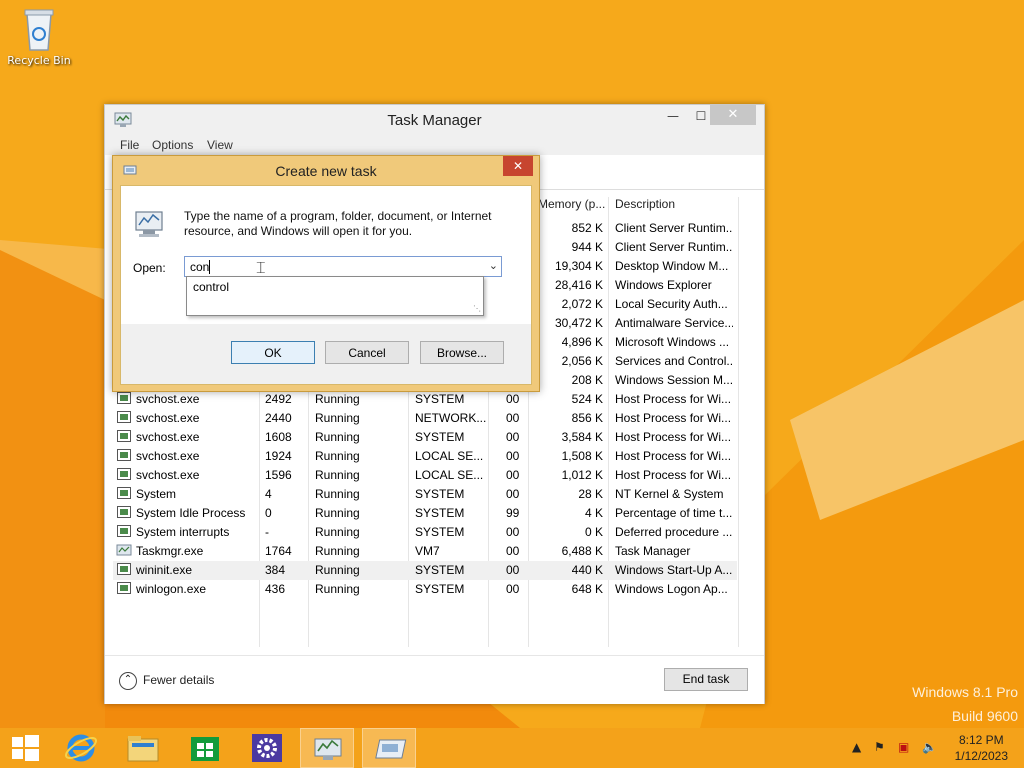 Image resolution: width=1024 pixels, height=772 pixels. I want to click on open-input: con, so click(199, 267).